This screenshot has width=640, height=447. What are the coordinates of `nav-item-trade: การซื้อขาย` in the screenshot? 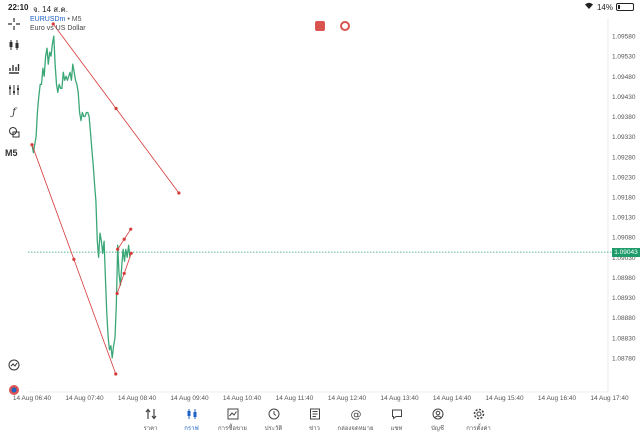 It's located at (232, 420).